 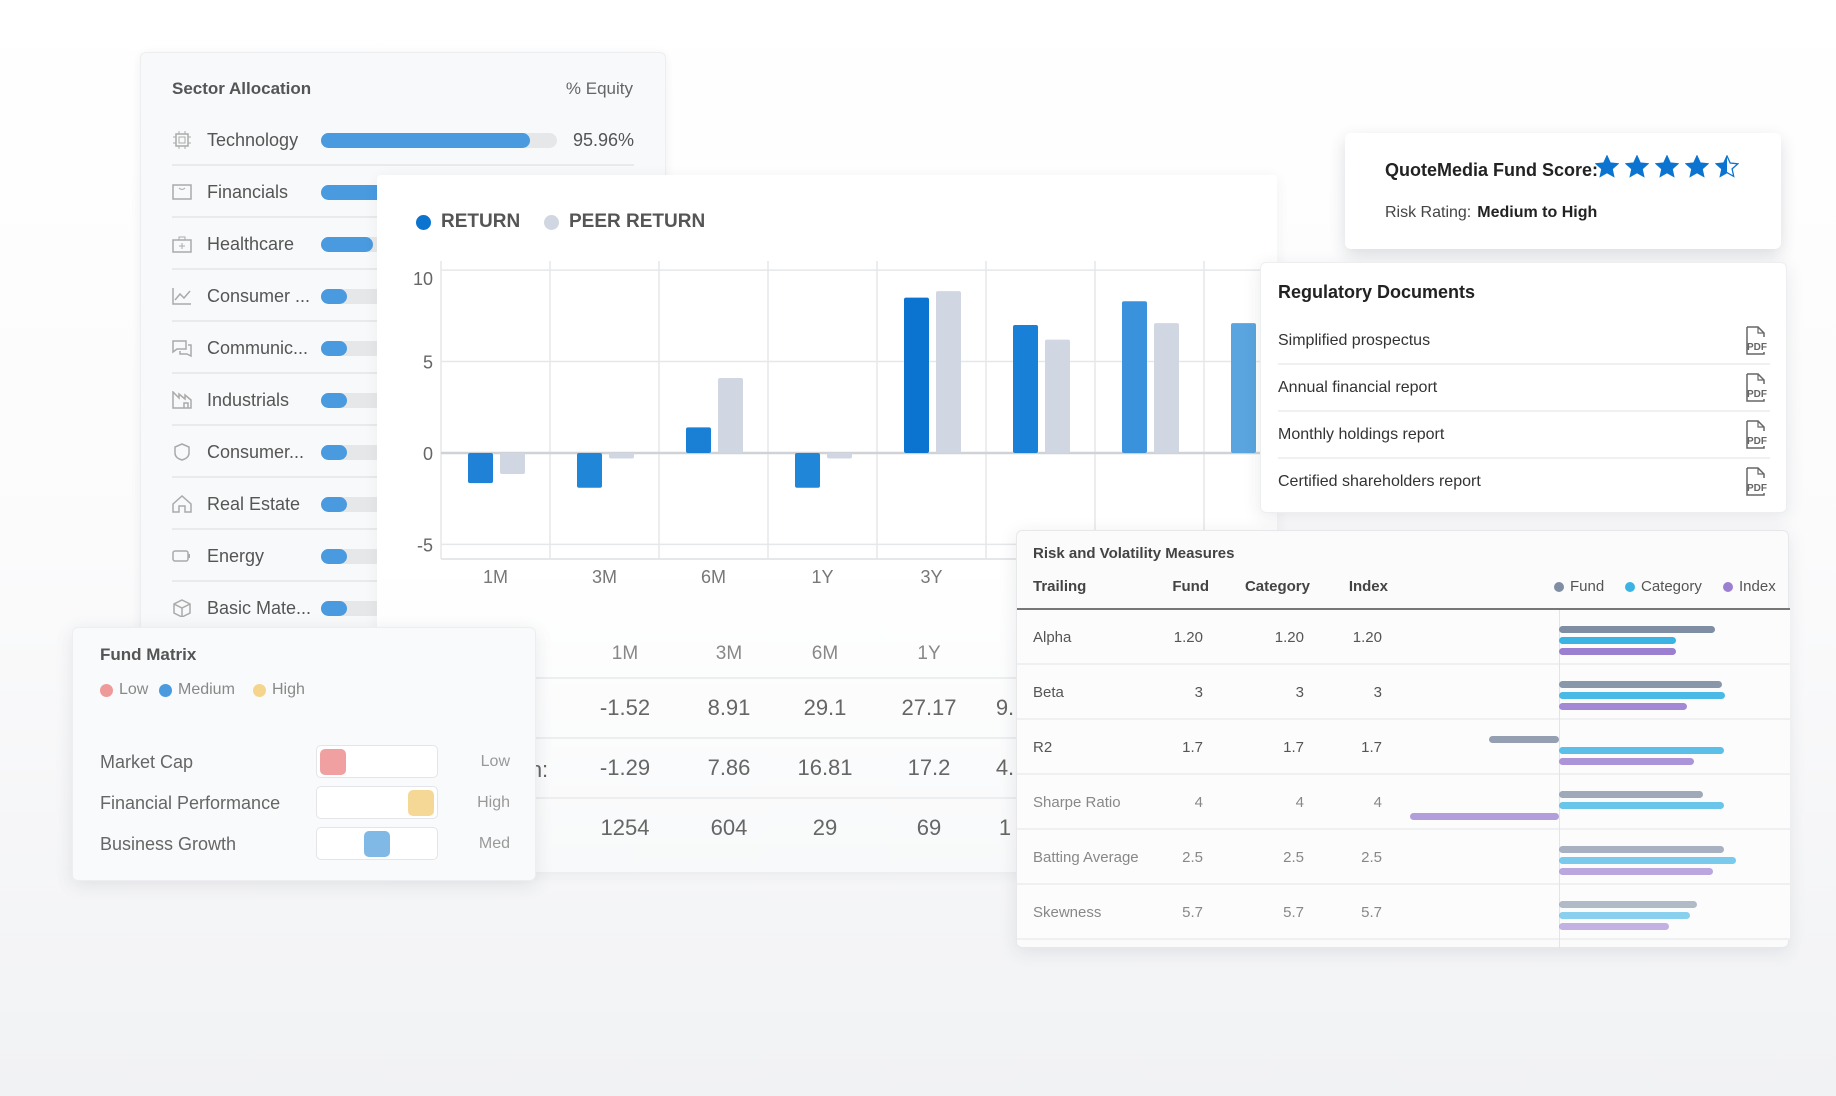 I want to click on risk-index-value: 1.20, so click(x=1367, y=637).